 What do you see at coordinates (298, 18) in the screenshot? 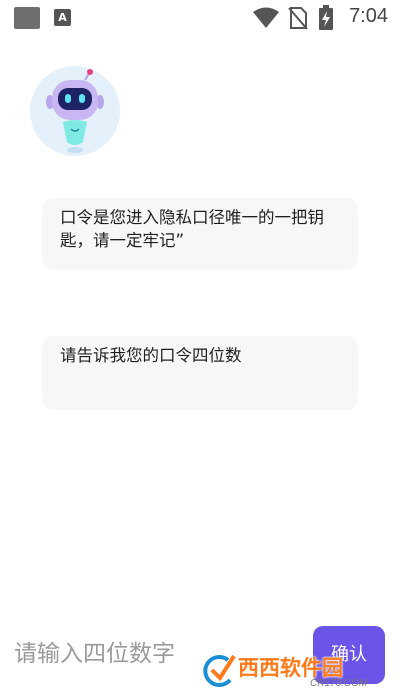
I see `no-sim-icon` at bounding box center [298, 18].